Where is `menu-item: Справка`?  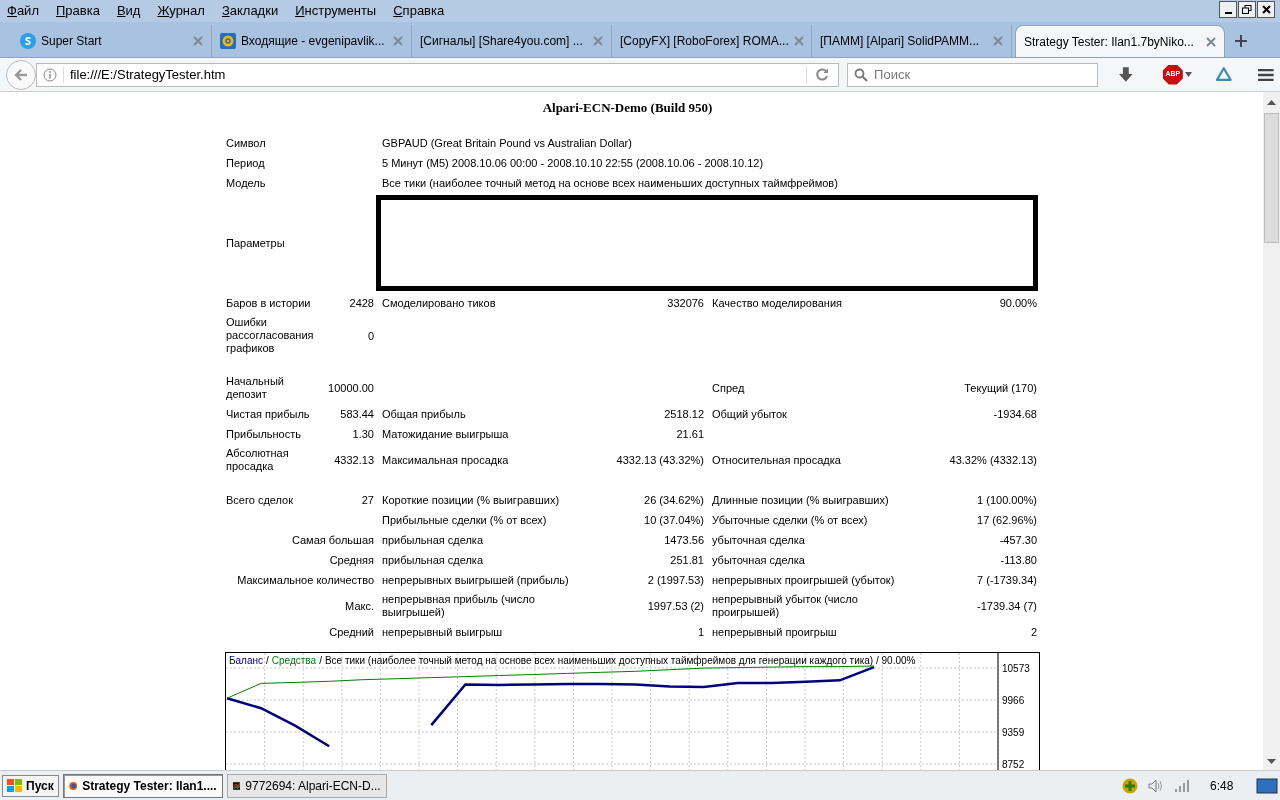
menu-item: Справка is located at coordinates (419, 11).